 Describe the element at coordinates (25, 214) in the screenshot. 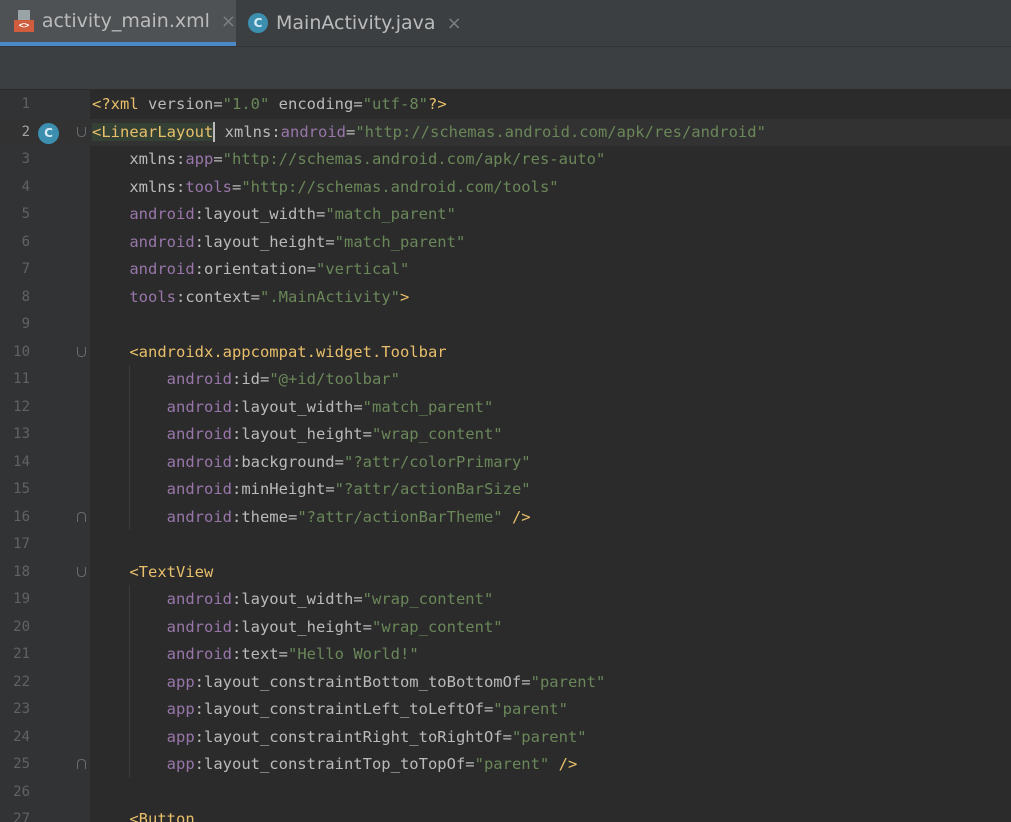

I see `line-number: 5` at that location.